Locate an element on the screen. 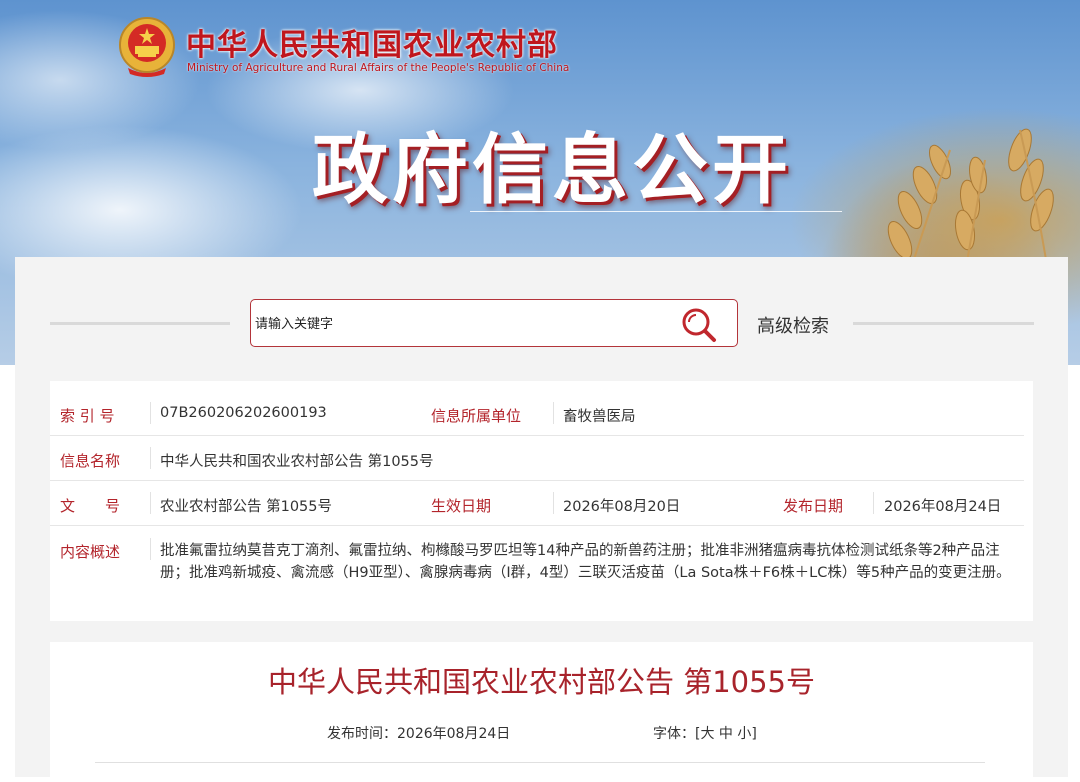  index-value: 07B260206202600193 is located at coordinates (243, 413).